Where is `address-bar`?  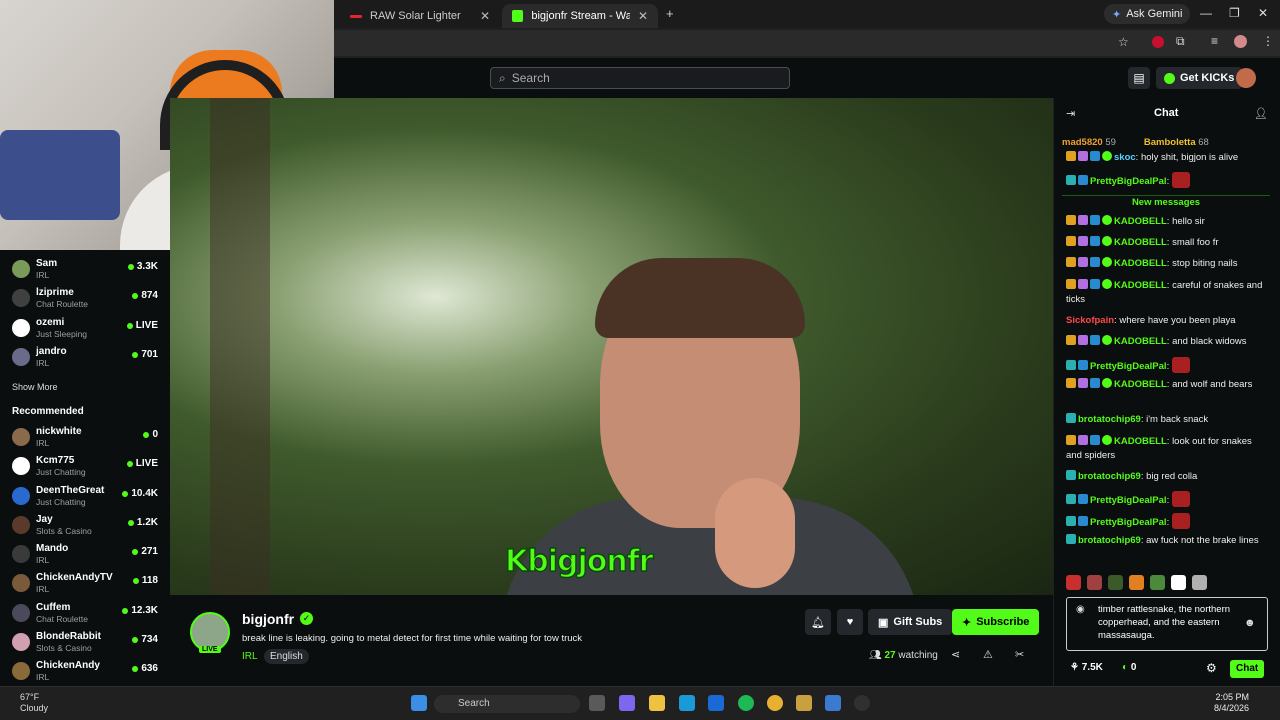
address-bar is located at coordinates (807, 43).